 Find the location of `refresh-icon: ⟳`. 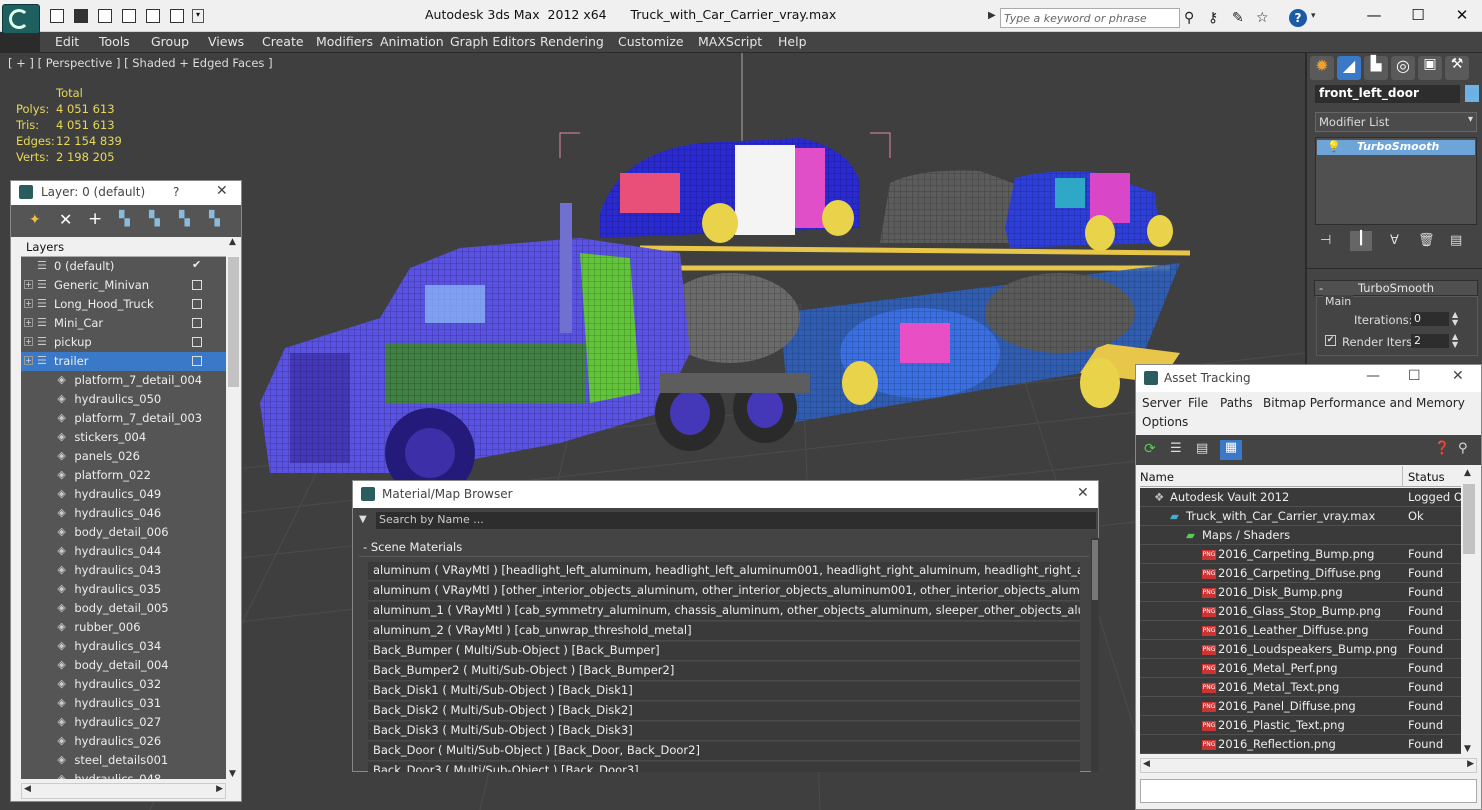

refresh-icon: ⟳ is located at coordinates (1150, 449).